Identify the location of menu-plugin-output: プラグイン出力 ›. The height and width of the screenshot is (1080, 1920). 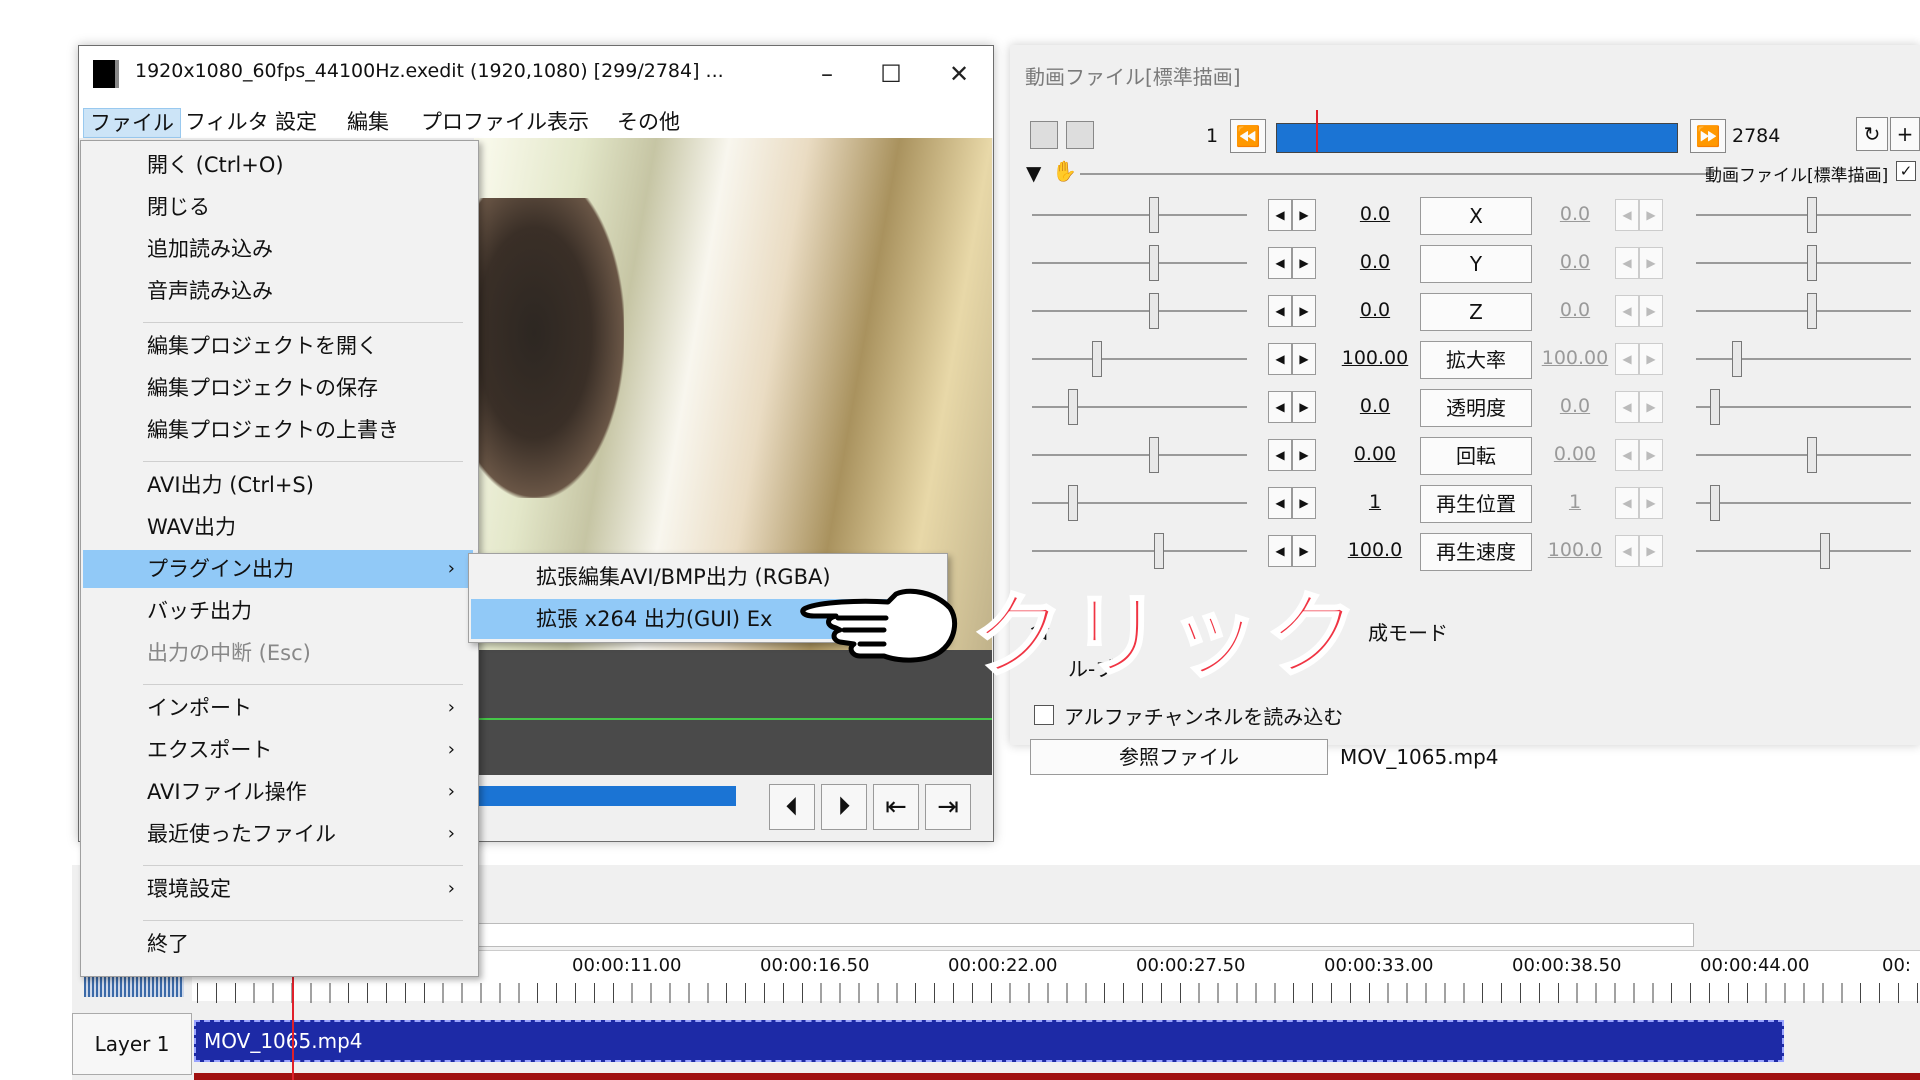
(278, 569).